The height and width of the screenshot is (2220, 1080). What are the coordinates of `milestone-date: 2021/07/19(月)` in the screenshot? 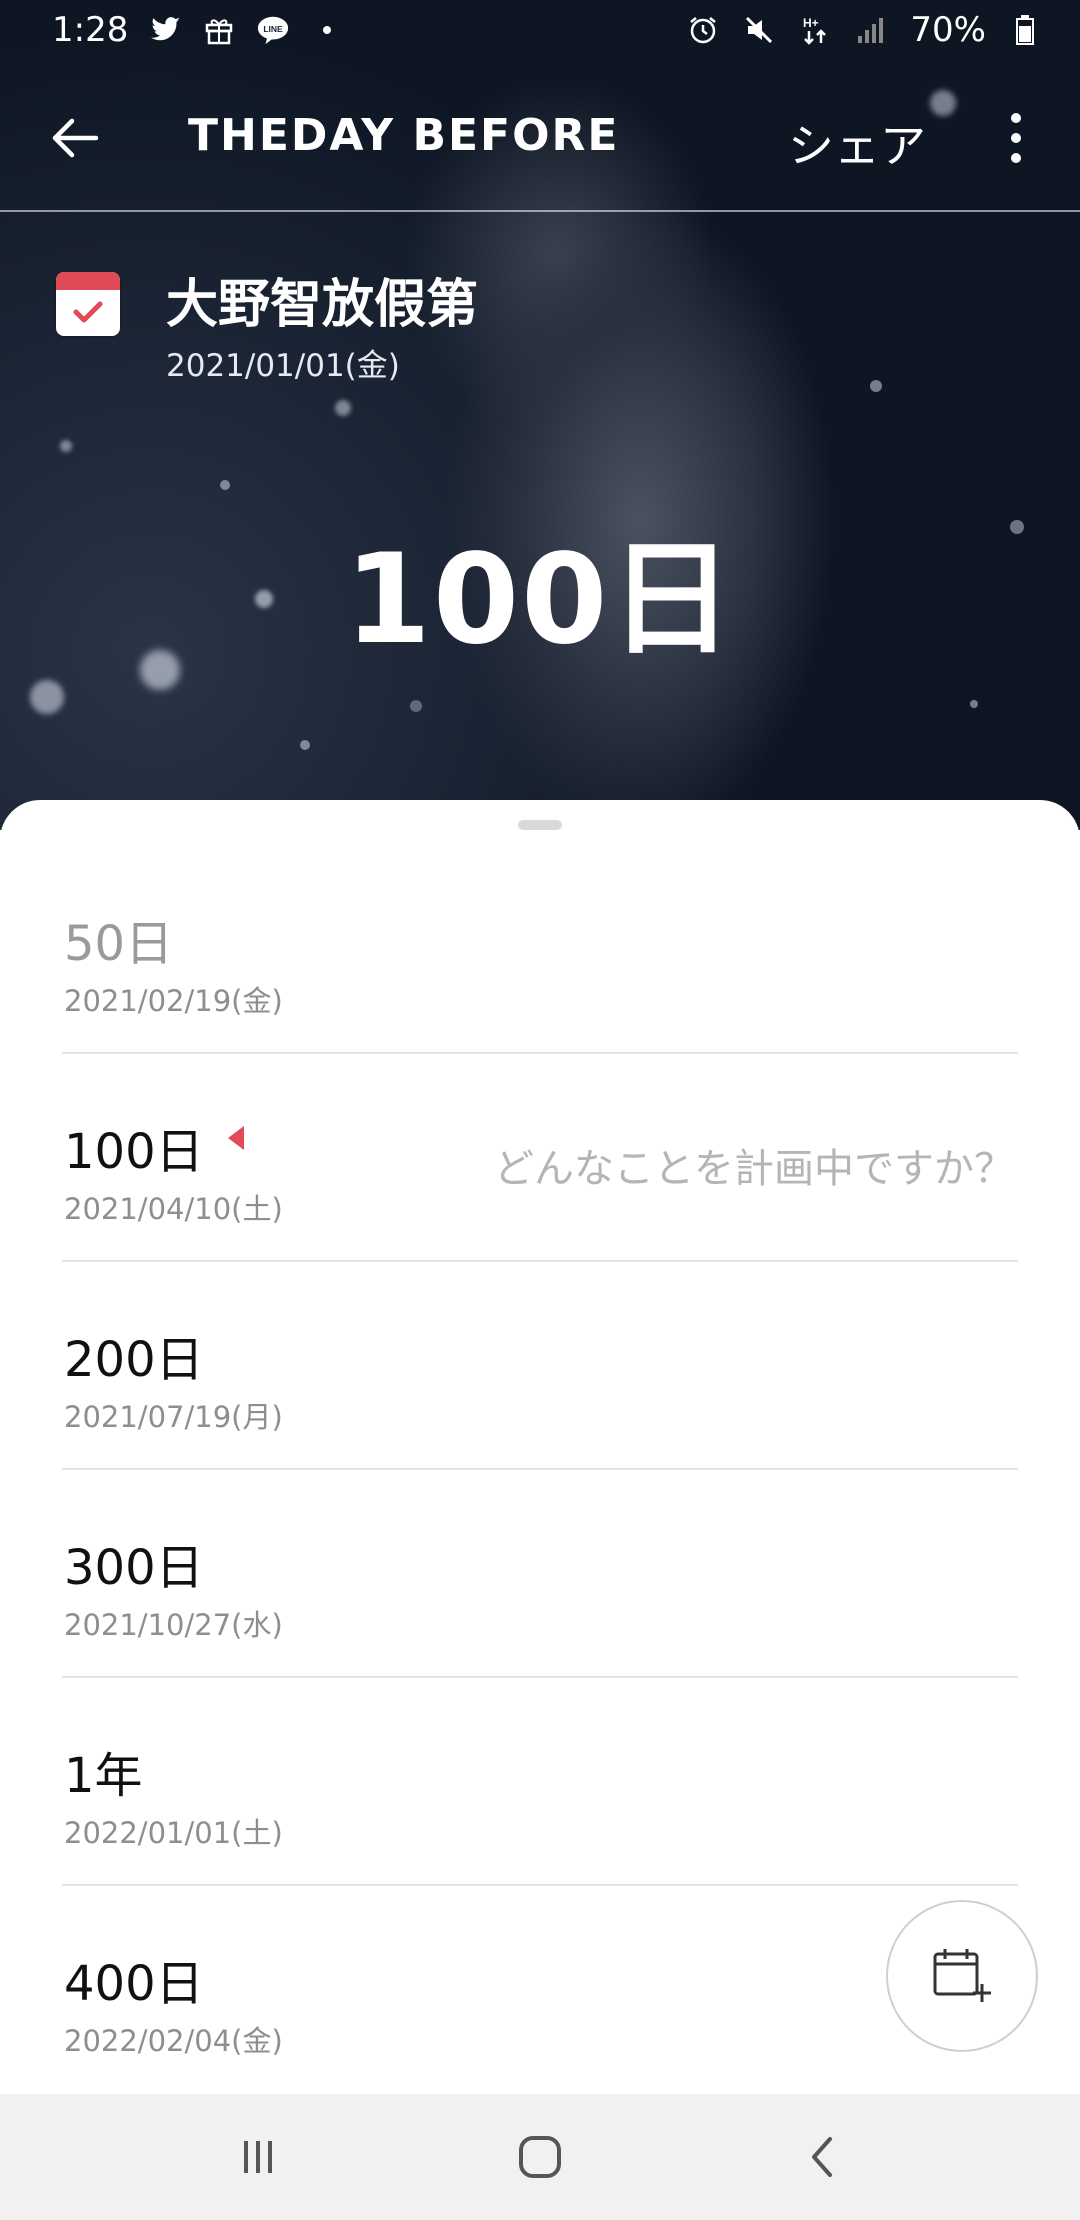 It's located at (173, 1417).